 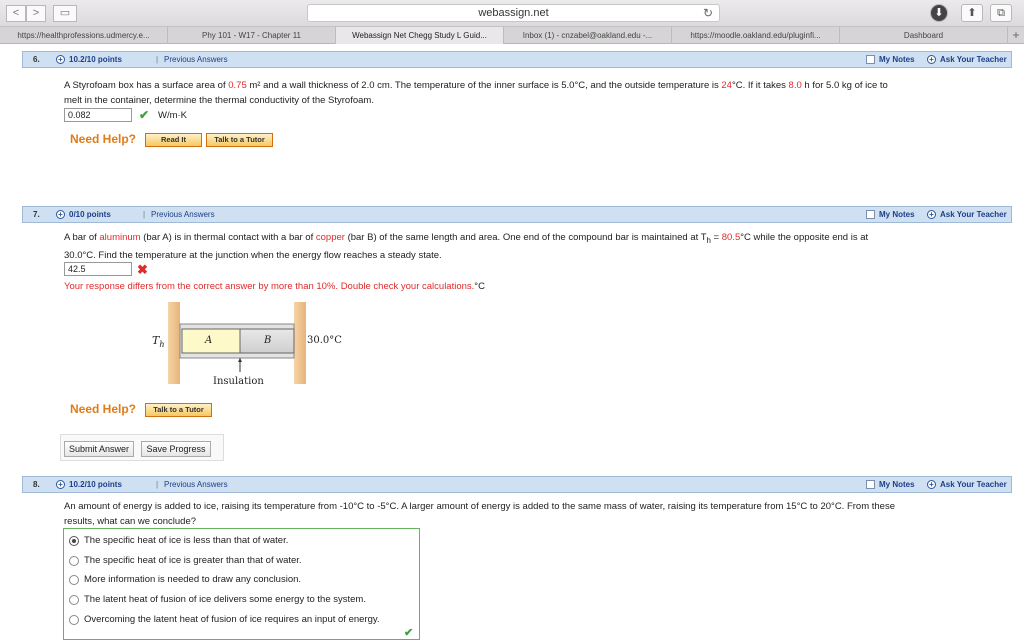 I want to click on q6-text-part: A Styrofoam box has a surface area of, so click(x=146, y=85).